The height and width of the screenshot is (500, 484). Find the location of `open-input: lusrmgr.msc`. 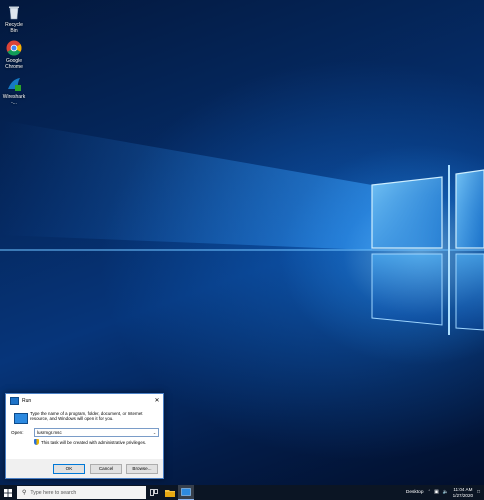

open-input: lusrmgr.msc is located at coordinates (93, 432).